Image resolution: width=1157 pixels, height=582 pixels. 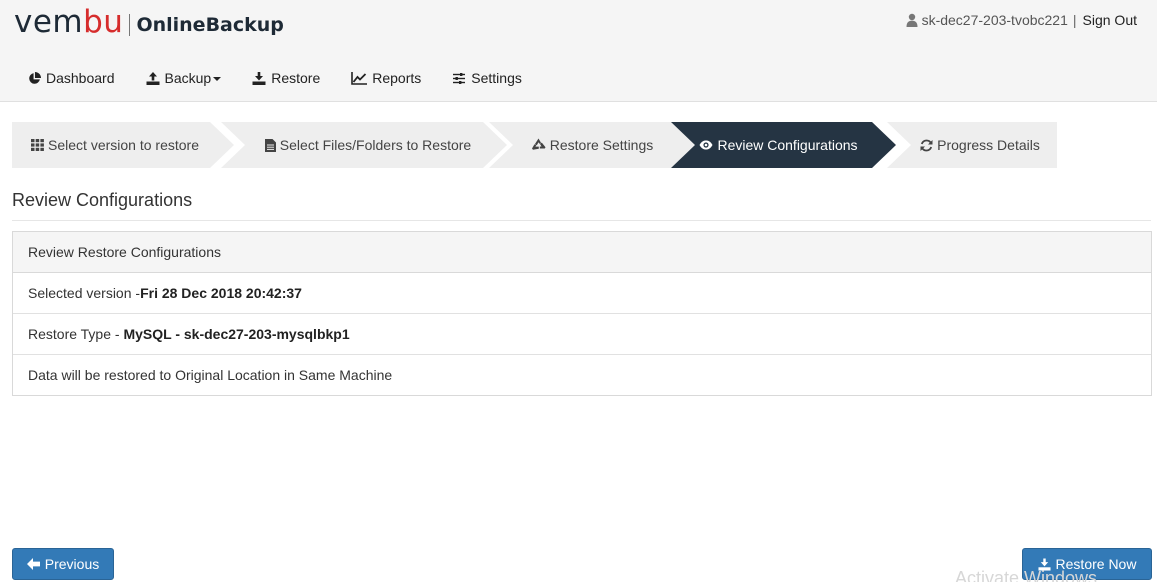 What do you see at coordinates (37, 145) in the screenshot?
I see `grid-icon` at bounding box center [37, 145].